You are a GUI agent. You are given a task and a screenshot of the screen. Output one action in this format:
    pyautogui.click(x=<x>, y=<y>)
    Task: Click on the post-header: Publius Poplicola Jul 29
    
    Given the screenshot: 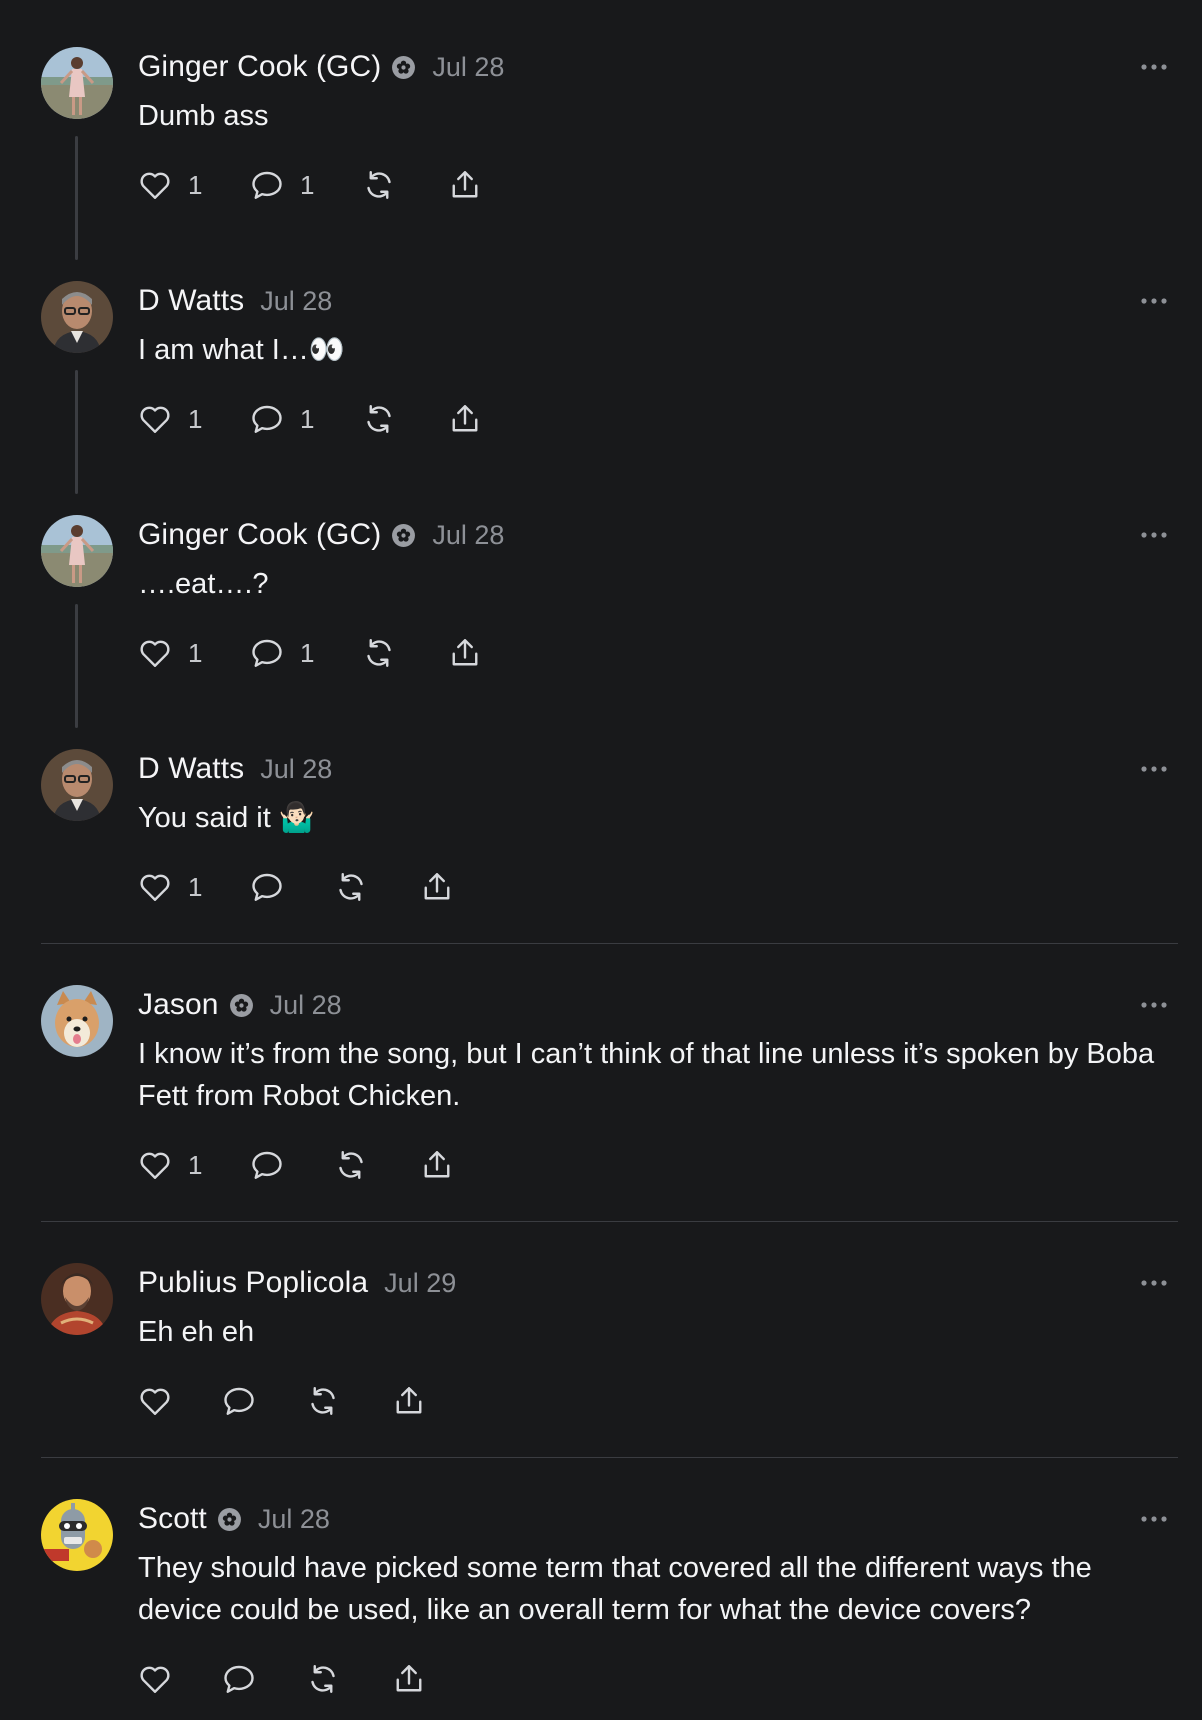 What is the action you would take?
    pyautogui.click(x=297, y=1283)
    